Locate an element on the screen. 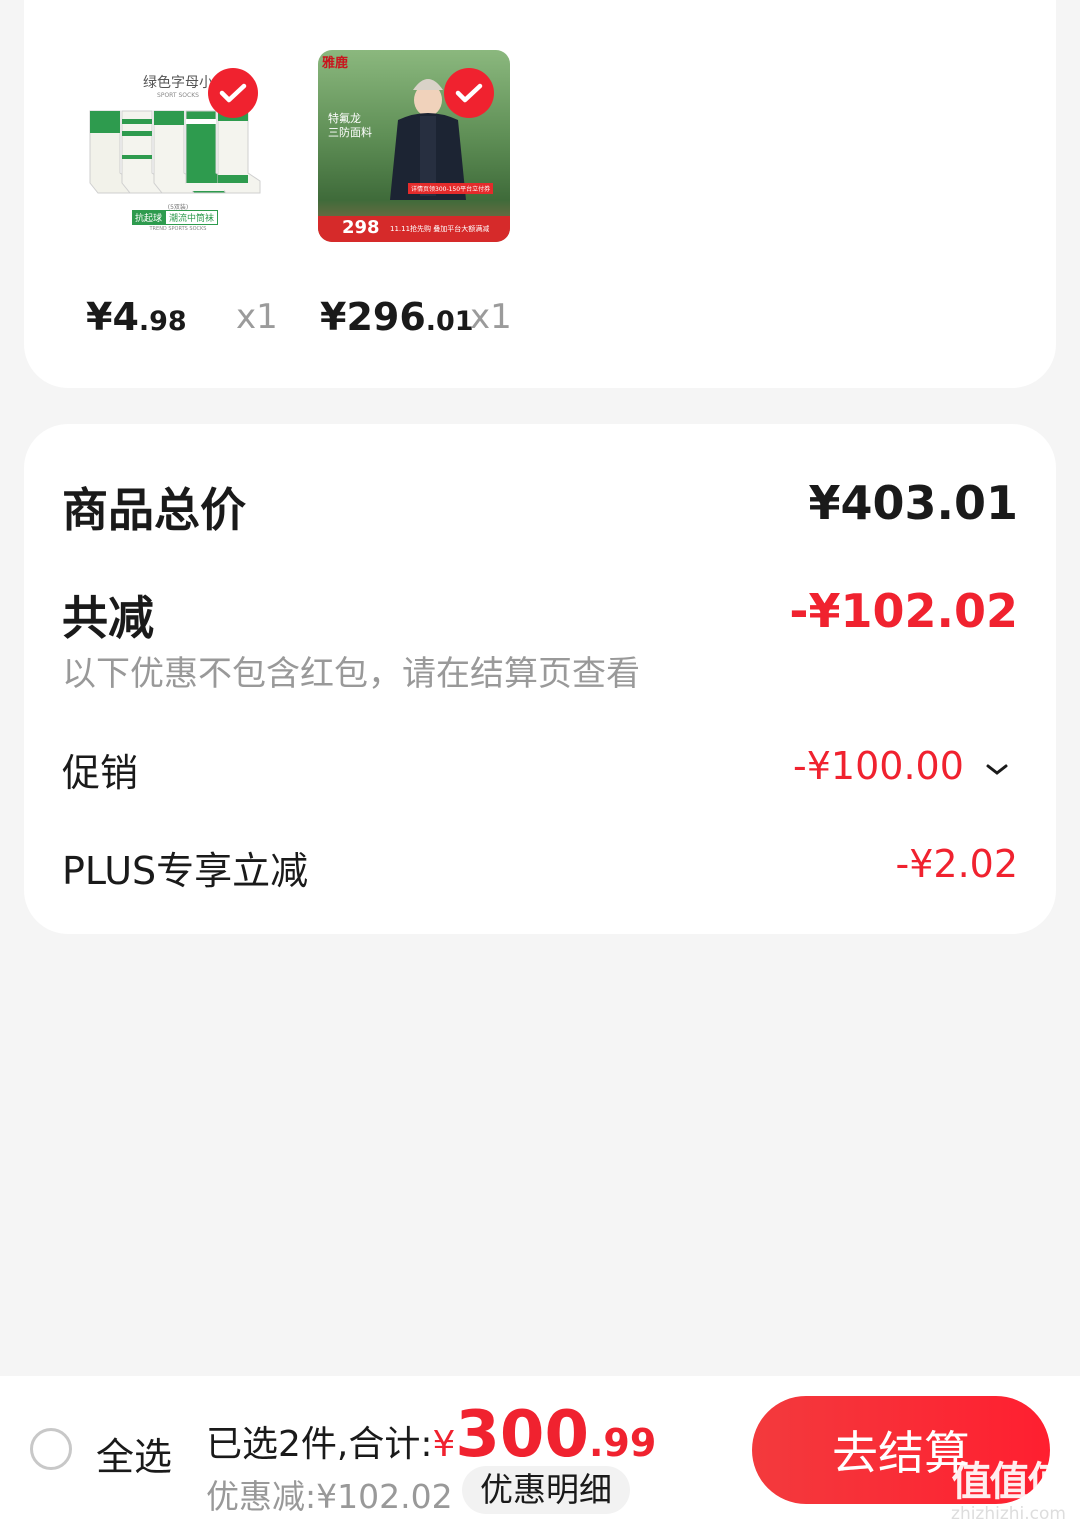  promotion-value: -¥100.00 is located at coordinates (878, 766).